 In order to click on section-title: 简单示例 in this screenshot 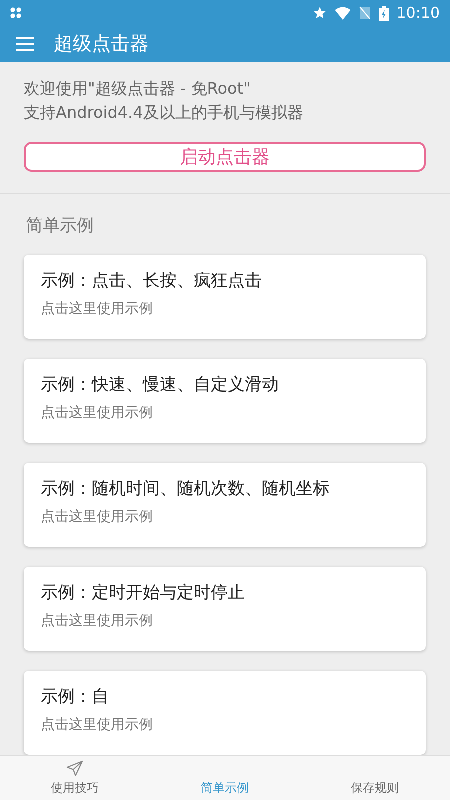, I will do `click(60, 226)`.